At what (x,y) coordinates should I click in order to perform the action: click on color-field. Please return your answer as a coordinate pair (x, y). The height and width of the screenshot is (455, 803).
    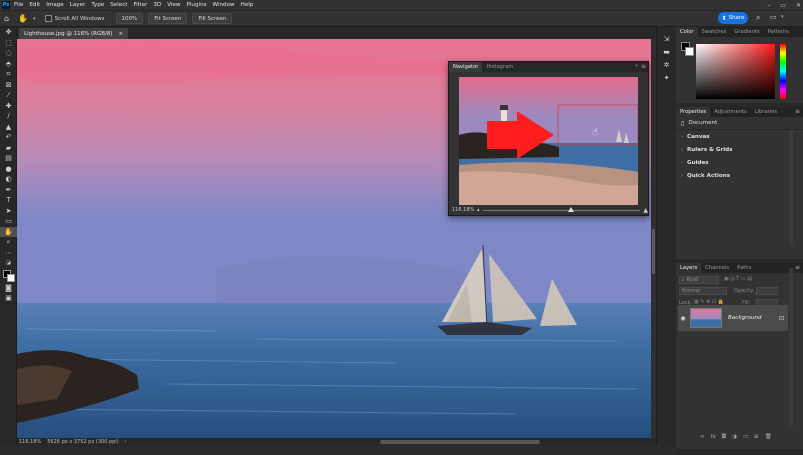
    Looking at the image, I should click on (735, 71).